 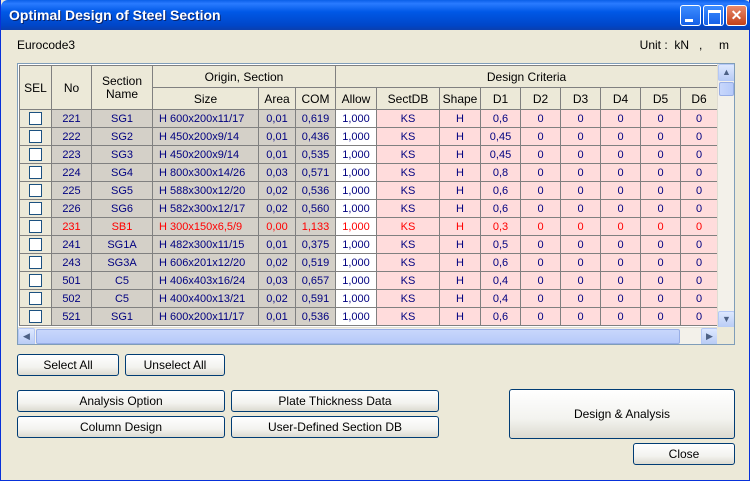 I want to click on cell-d1: 0,8, so click(x=501, y=172).